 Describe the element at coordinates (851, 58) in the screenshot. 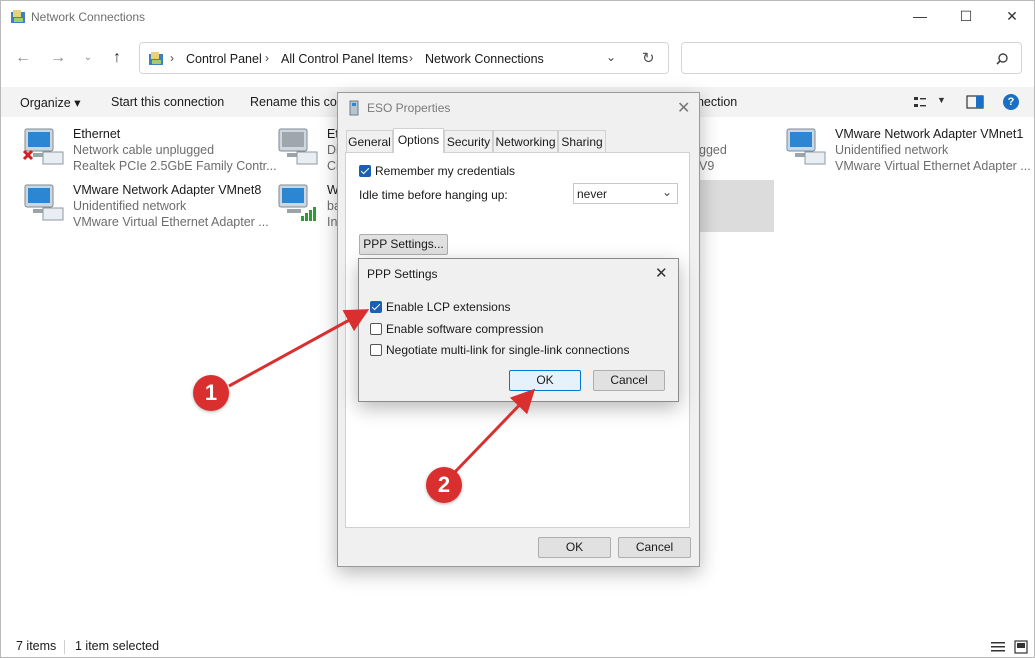

I see `search-input` at that location.